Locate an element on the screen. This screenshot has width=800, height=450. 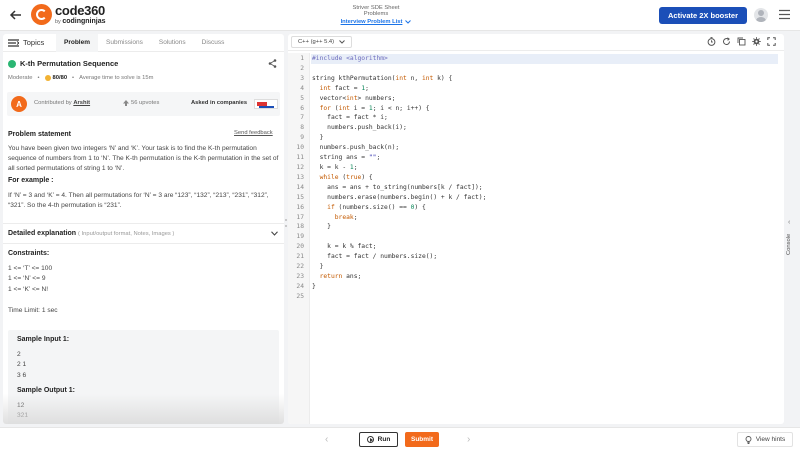
line-number: 23 is located at coordinates (300, 276).